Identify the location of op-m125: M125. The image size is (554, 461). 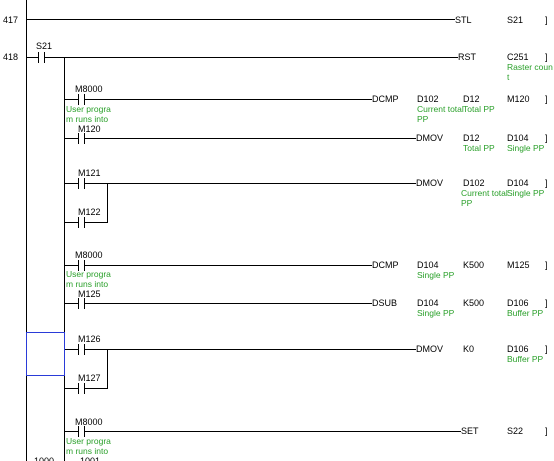
(518, 265).